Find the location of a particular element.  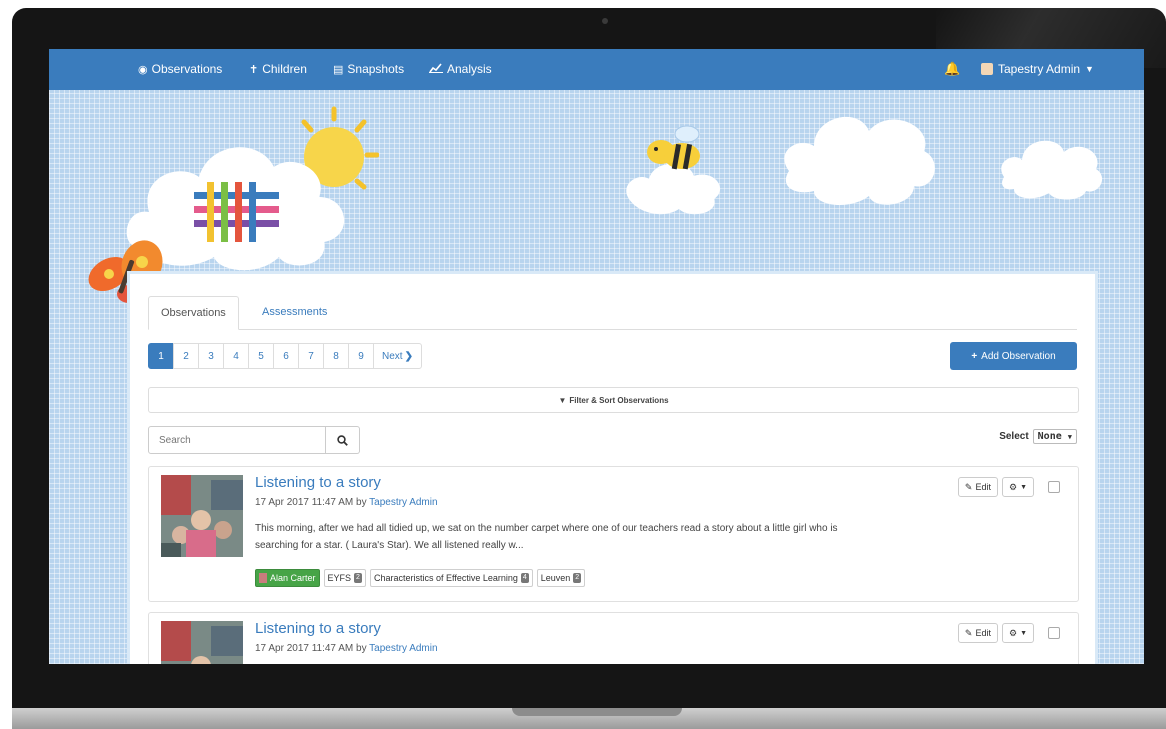

select-value: None is located at coordinates (1049, 436).